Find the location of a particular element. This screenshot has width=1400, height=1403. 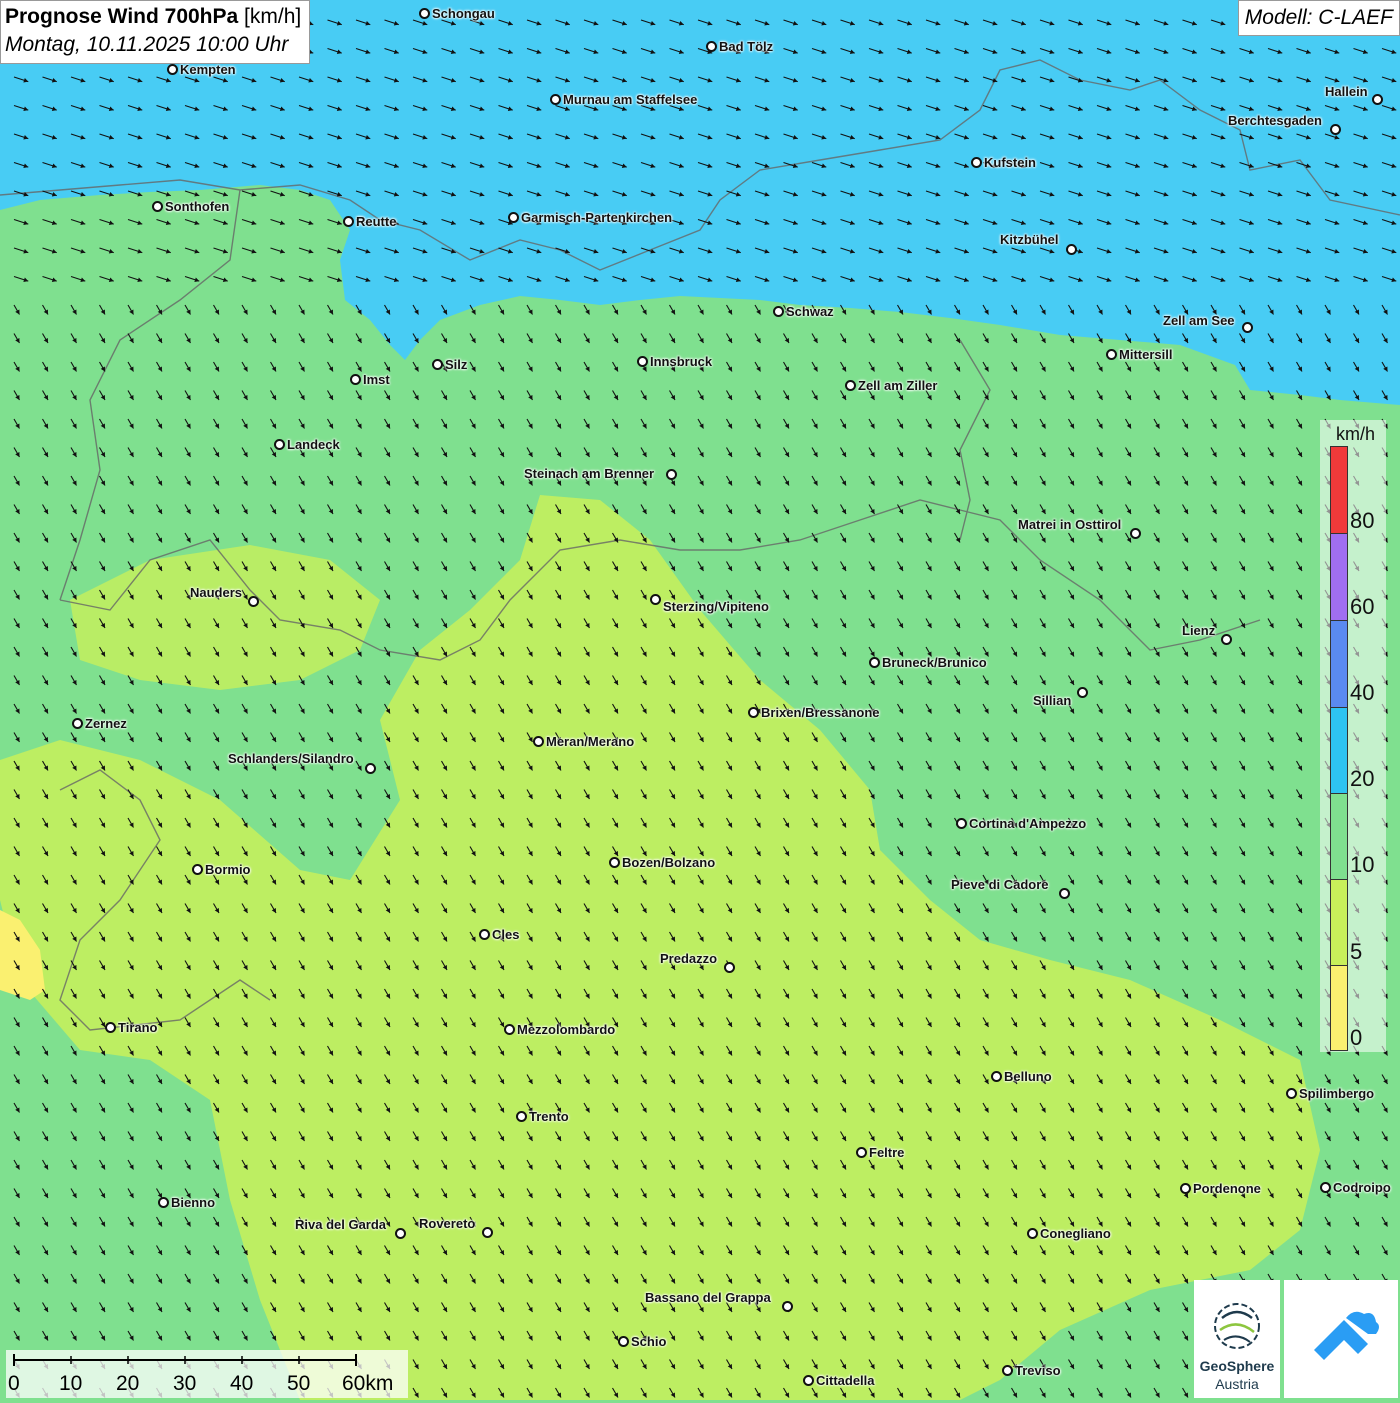

legend-label-80: 80 is located at coordinates (1362, 520).